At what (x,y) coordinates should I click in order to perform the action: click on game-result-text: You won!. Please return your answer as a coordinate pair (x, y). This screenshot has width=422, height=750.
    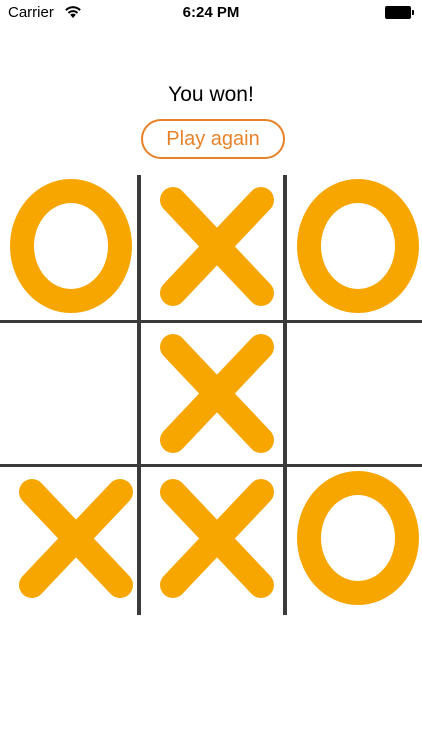
    Looking at the image, I should click on (211, 94).